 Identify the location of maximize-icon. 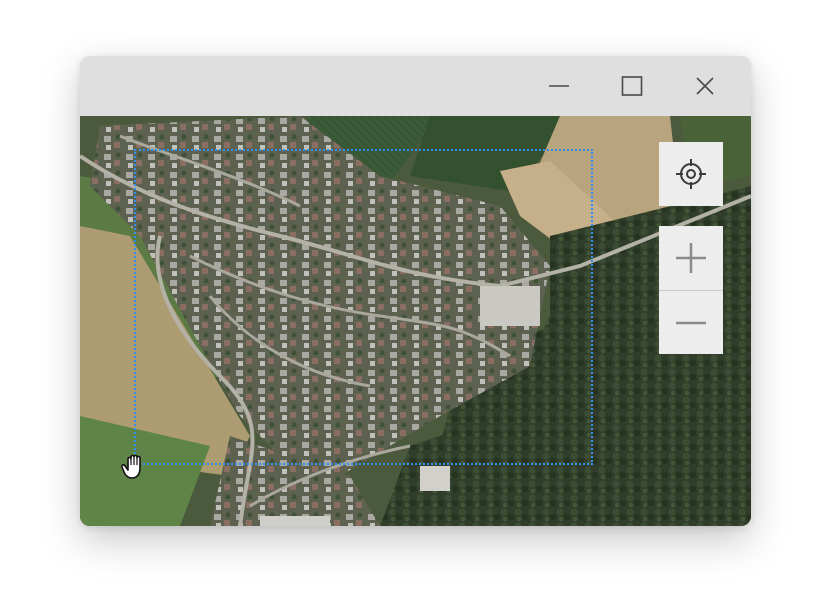
(632, 86).